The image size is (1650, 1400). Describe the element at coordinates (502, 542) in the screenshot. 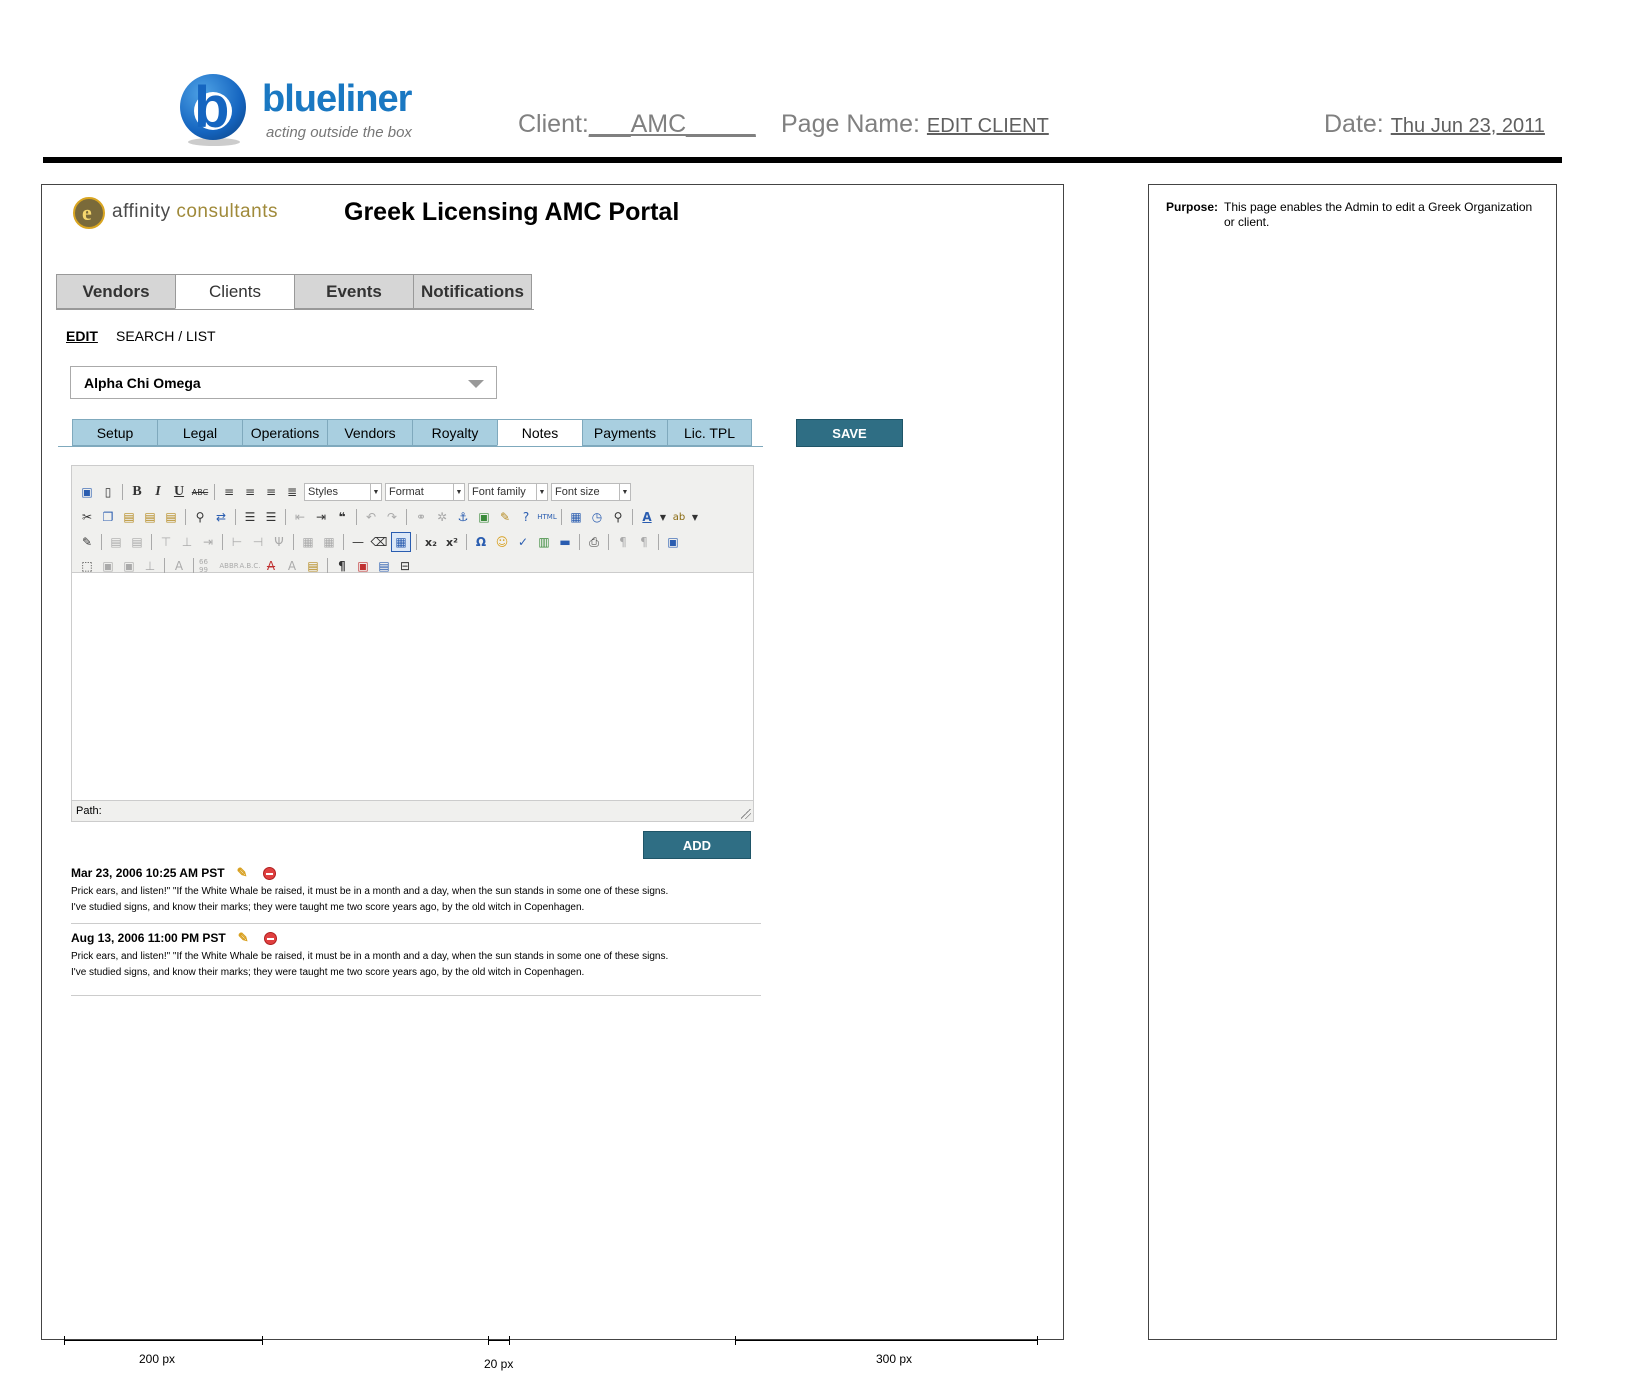

I see `emoticon-icon: ☺` at that location.